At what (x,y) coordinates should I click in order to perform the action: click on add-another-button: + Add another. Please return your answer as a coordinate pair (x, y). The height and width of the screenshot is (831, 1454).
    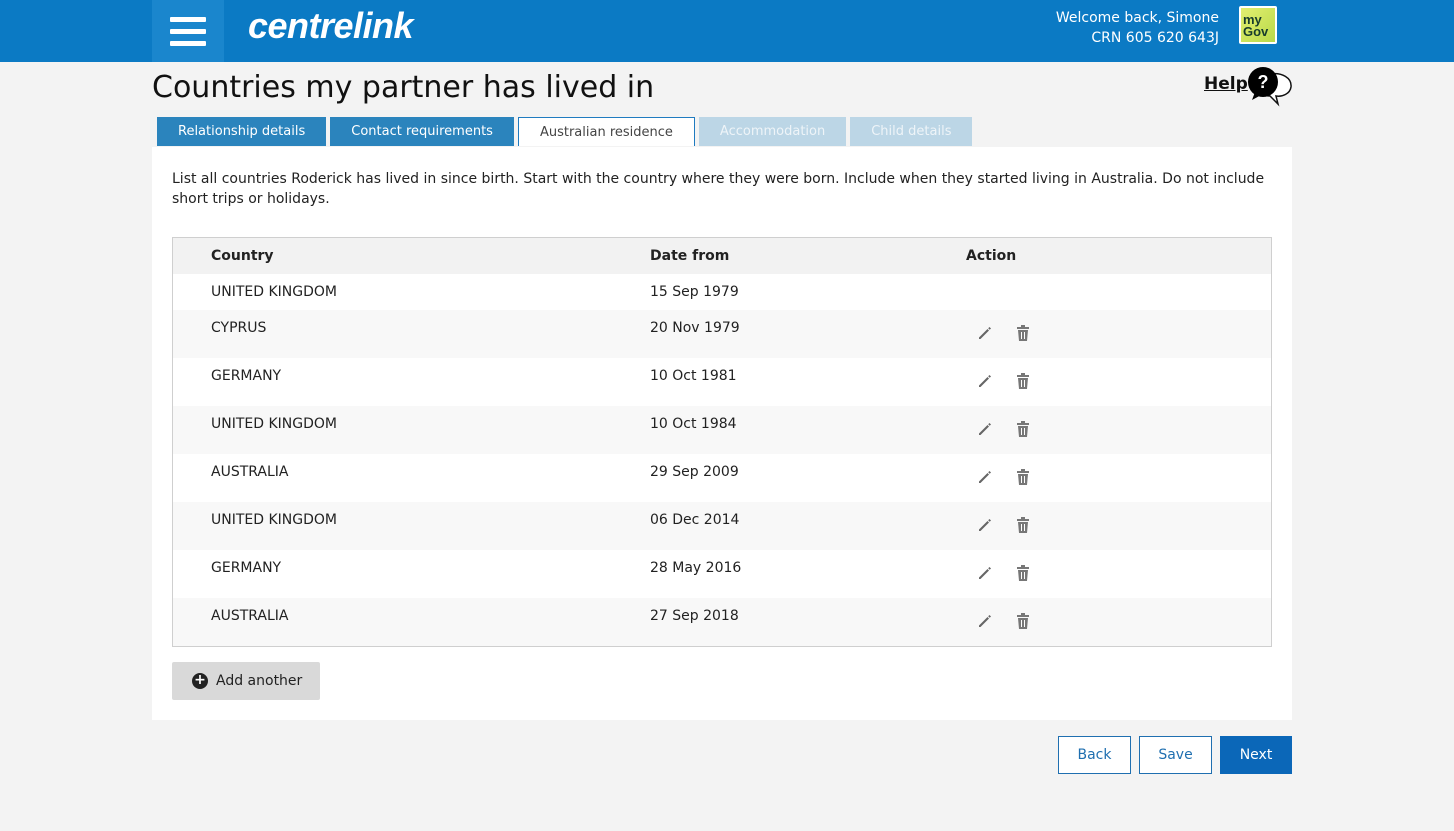
    Looking at the image, I should click on (246, 681).